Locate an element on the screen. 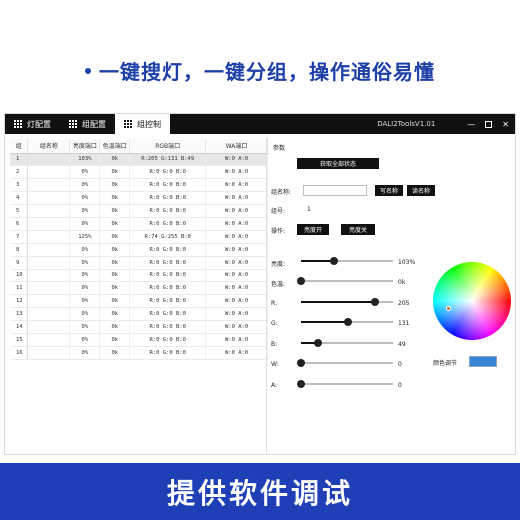 Image resolution: width=520 pixels, height=520 pixels. tab-group-config: 组配置 is located at coordinates (87, 124).